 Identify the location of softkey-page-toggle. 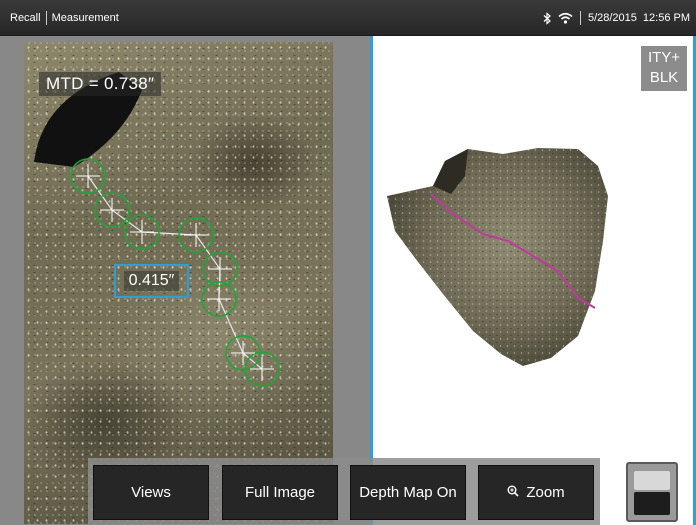
(652, 492).